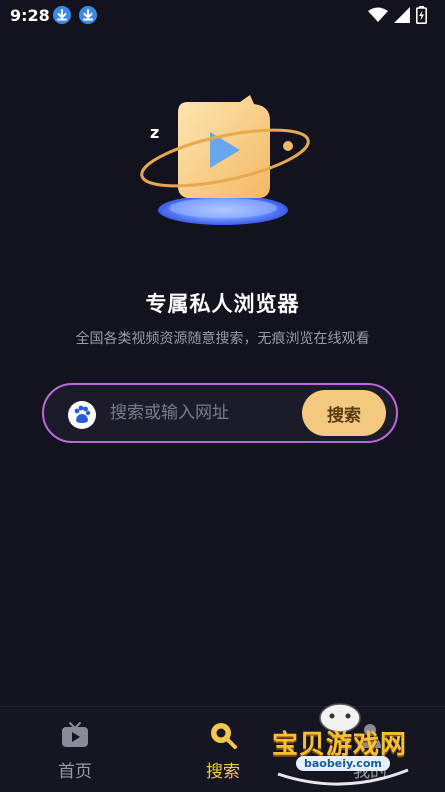 The image size is (445, 792). What do you see at coordinates (222, 339) in the screenshot?
I see `page-subtitle: 全国各类视频资源随意搜索，无痕浏览在线观看` at bounding box center [222, 339].